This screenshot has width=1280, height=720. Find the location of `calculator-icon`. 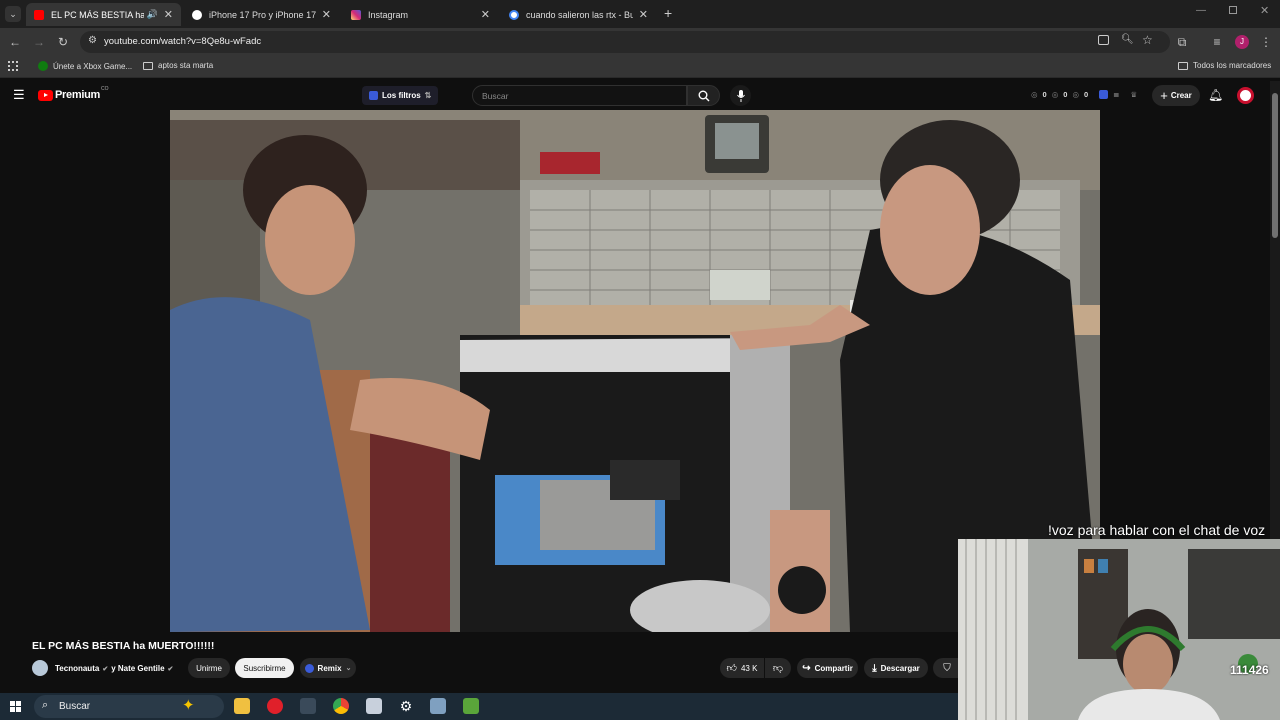

calculator-icon is located at coordinates (438, 706).